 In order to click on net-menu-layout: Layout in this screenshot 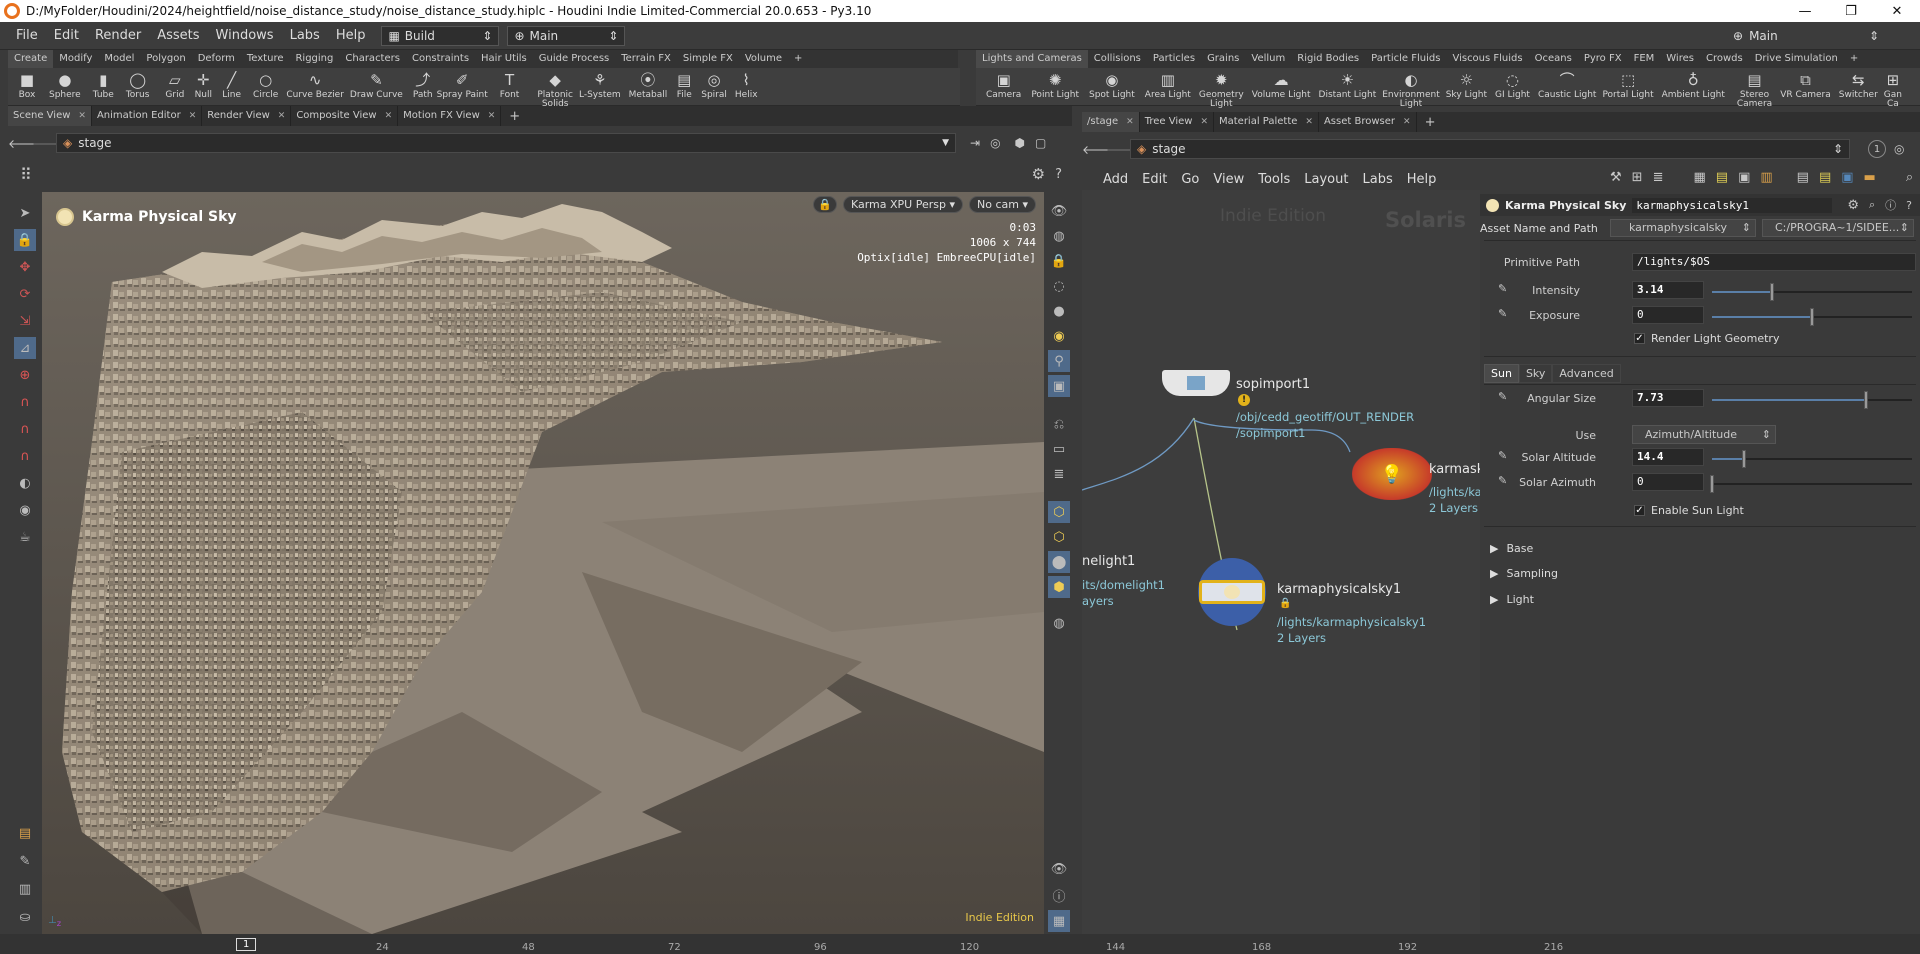, I will do `click(1326, 179)`.